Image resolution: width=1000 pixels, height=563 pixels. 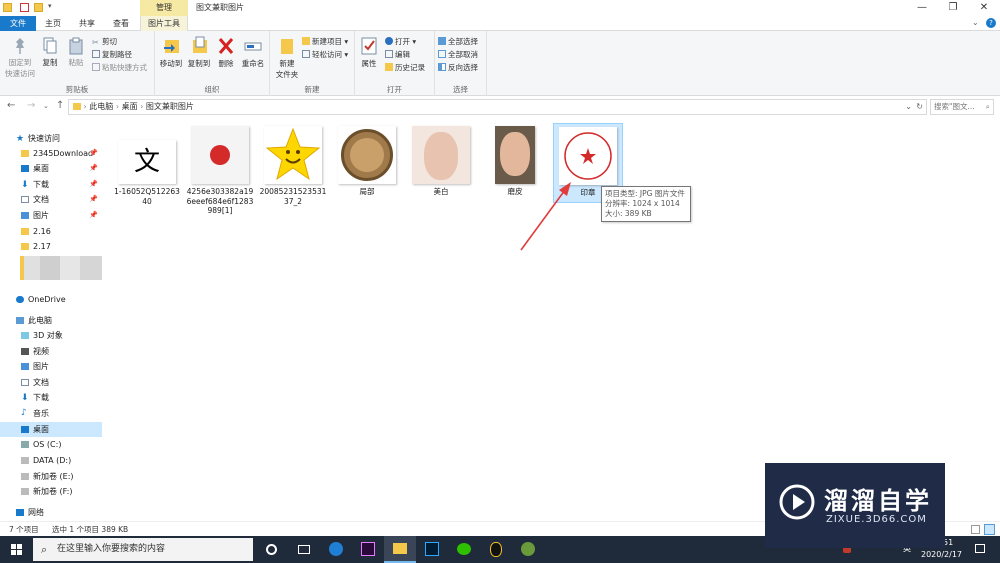 What do you see at coordinates (51, 153) in the screenshot?
I see `sidebar-item-2345download: 2345Download 📌` at bounding box center [51, 153].